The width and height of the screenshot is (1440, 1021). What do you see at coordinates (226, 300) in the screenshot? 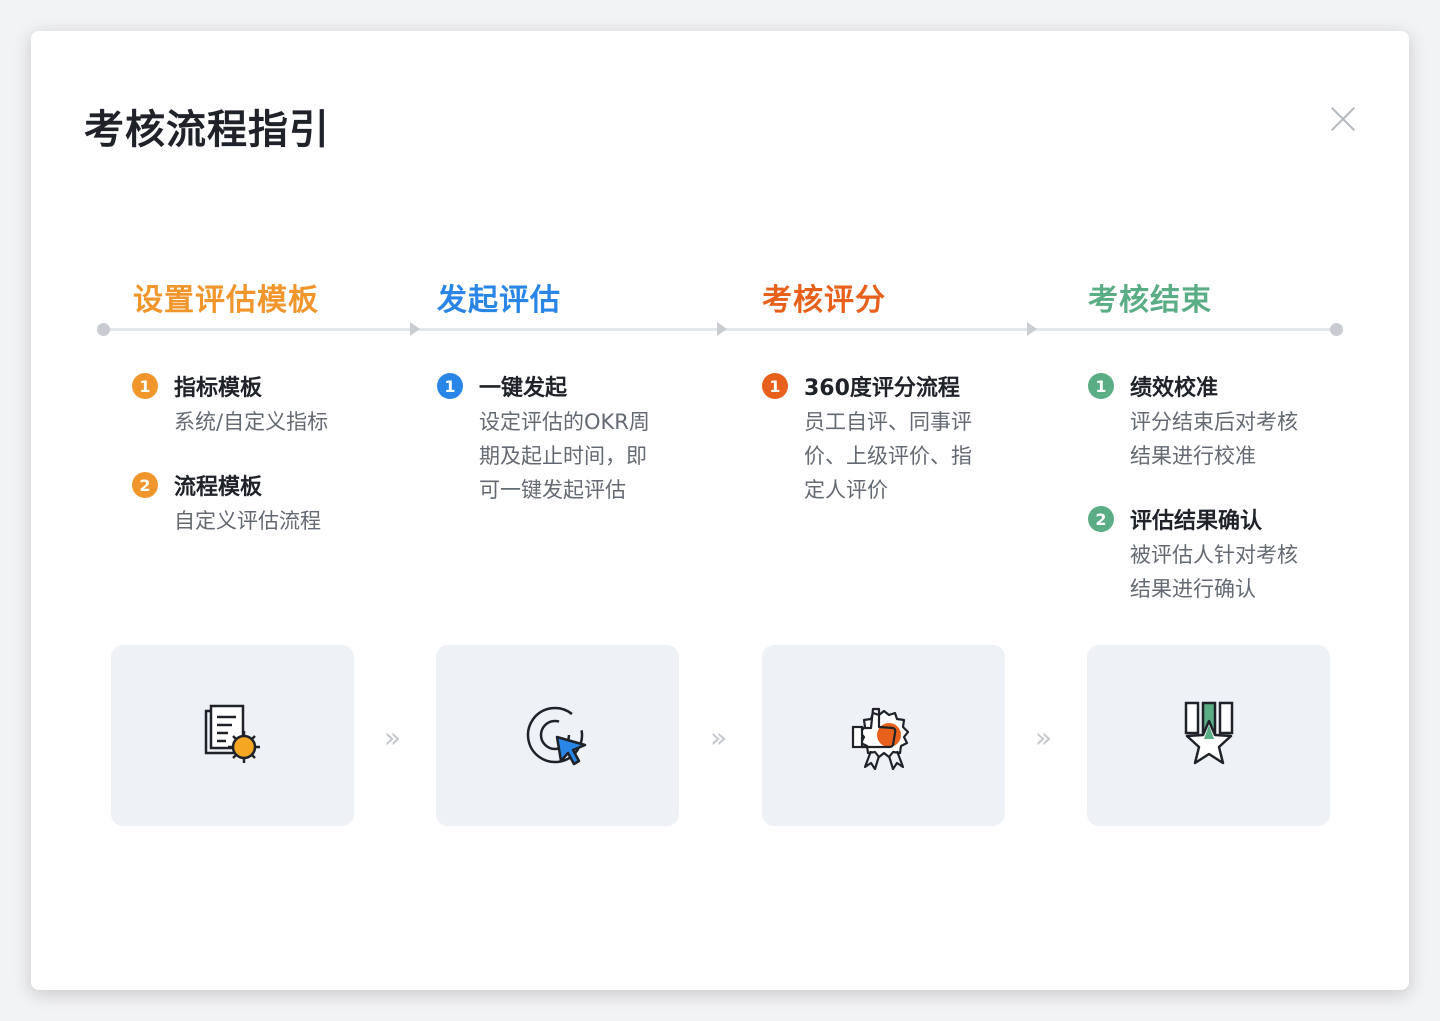
I see `stage-title-template: 设置评估模板` at bounding box center [226, 300].